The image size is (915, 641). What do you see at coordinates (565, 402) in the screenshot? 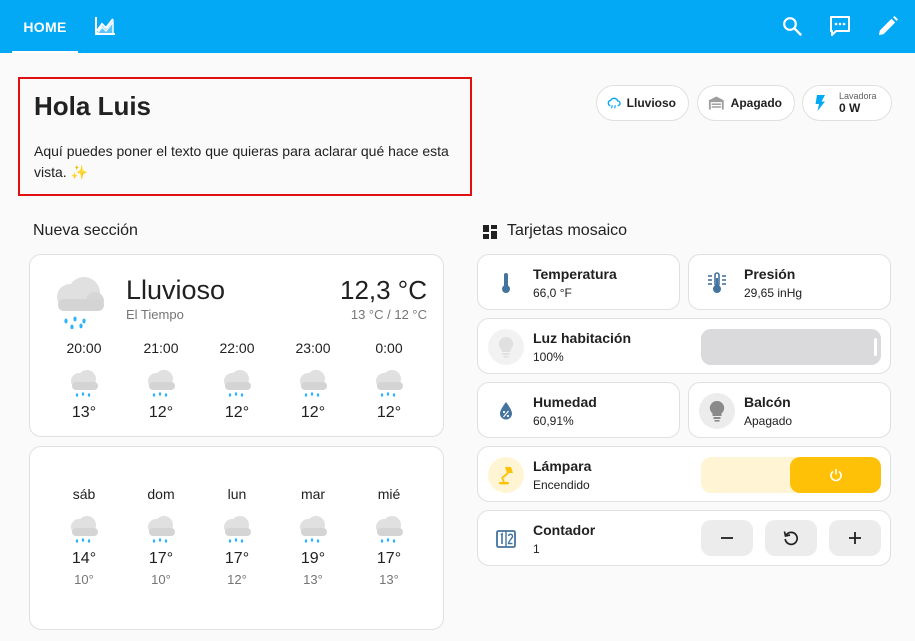
I see `tile-humedad-name: Humedad` at bounding box center [565, 402].